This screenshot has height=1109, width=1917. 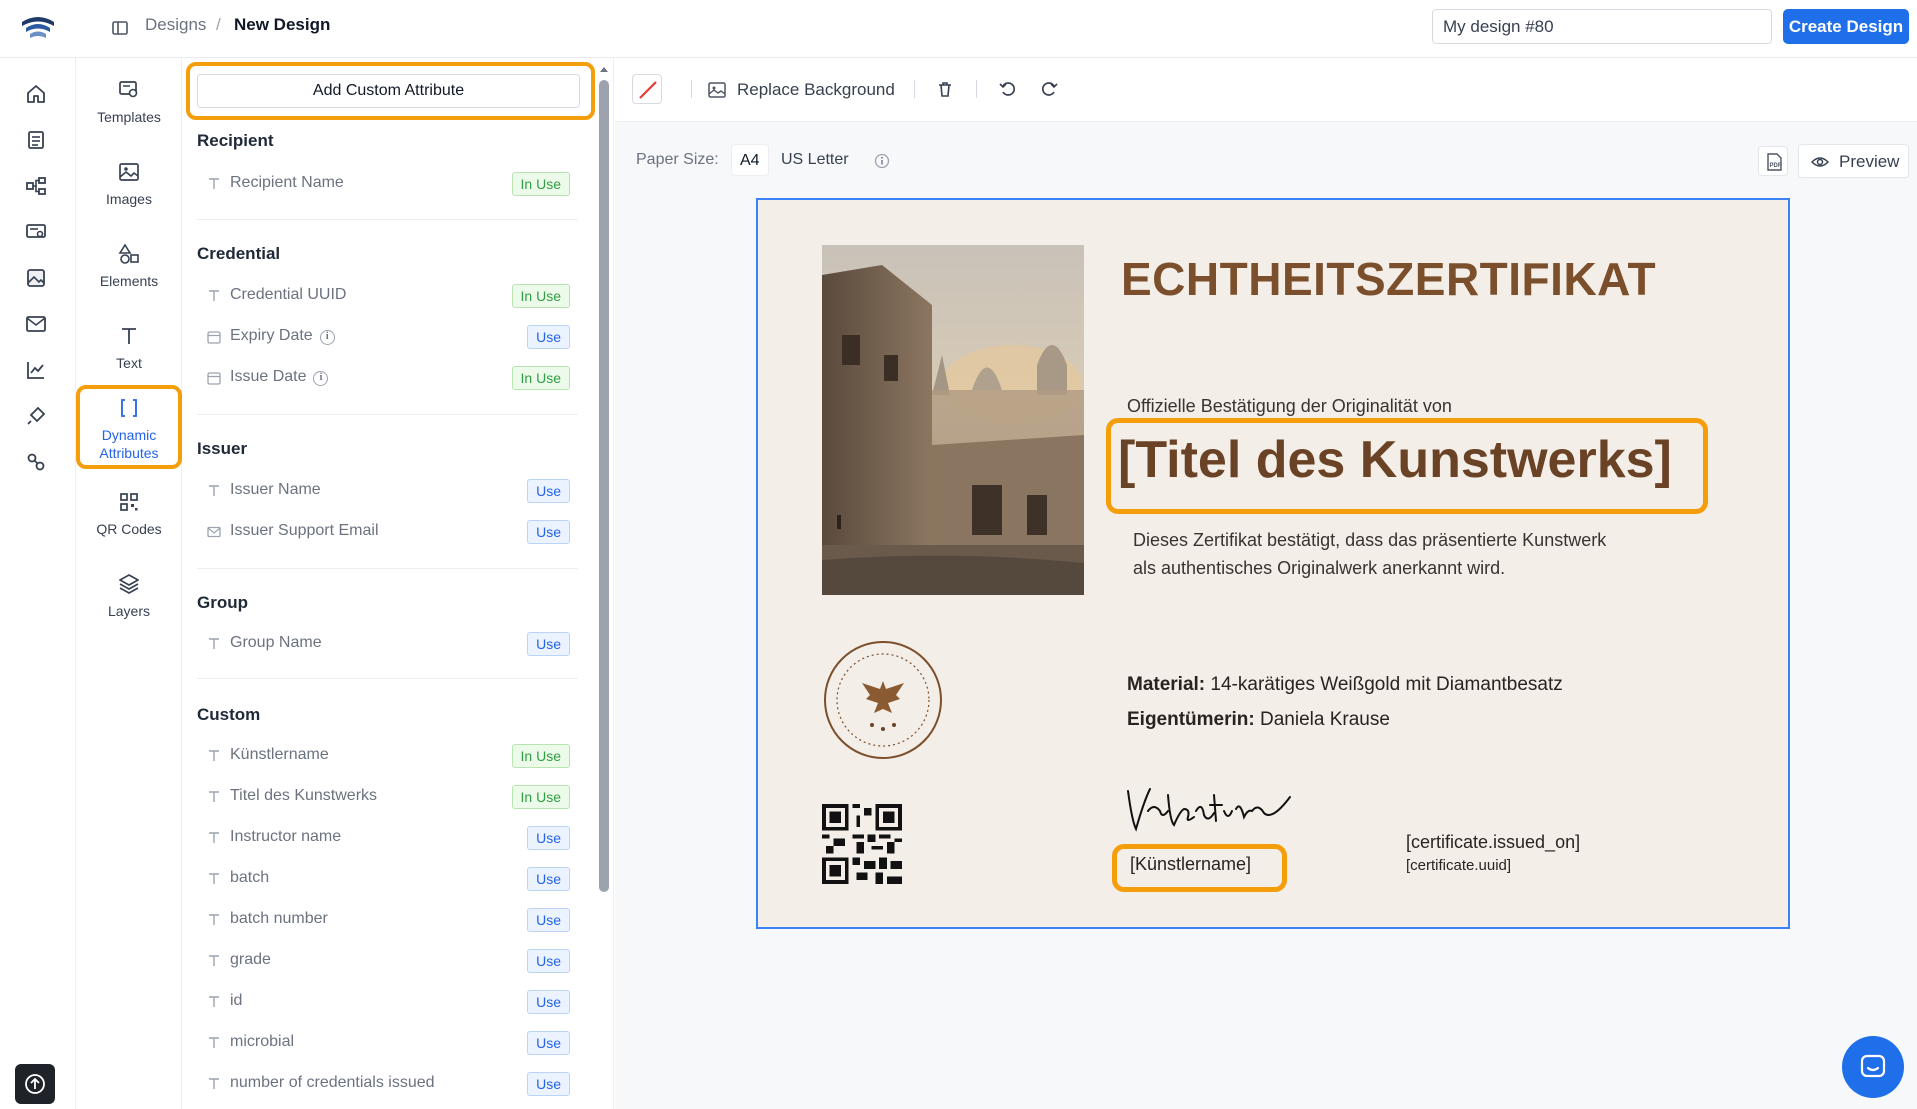 I want to click on hierarchy-icon, so click(x=36, y=186).